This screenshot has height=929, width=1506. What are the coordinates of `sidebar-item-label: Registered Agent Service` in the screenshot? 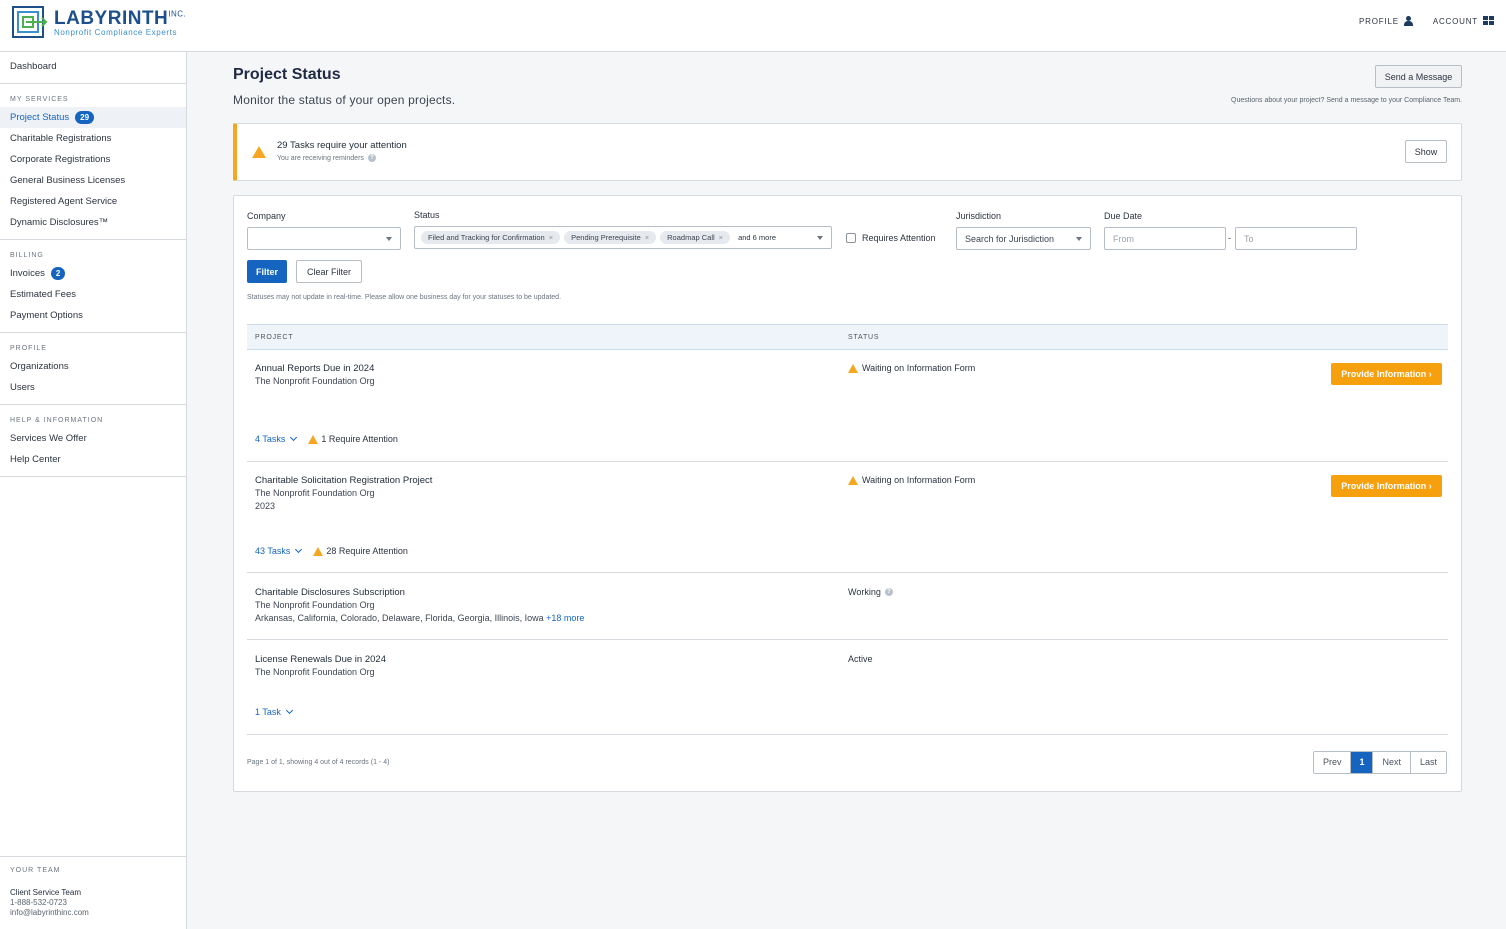 It's located at (64, 201).